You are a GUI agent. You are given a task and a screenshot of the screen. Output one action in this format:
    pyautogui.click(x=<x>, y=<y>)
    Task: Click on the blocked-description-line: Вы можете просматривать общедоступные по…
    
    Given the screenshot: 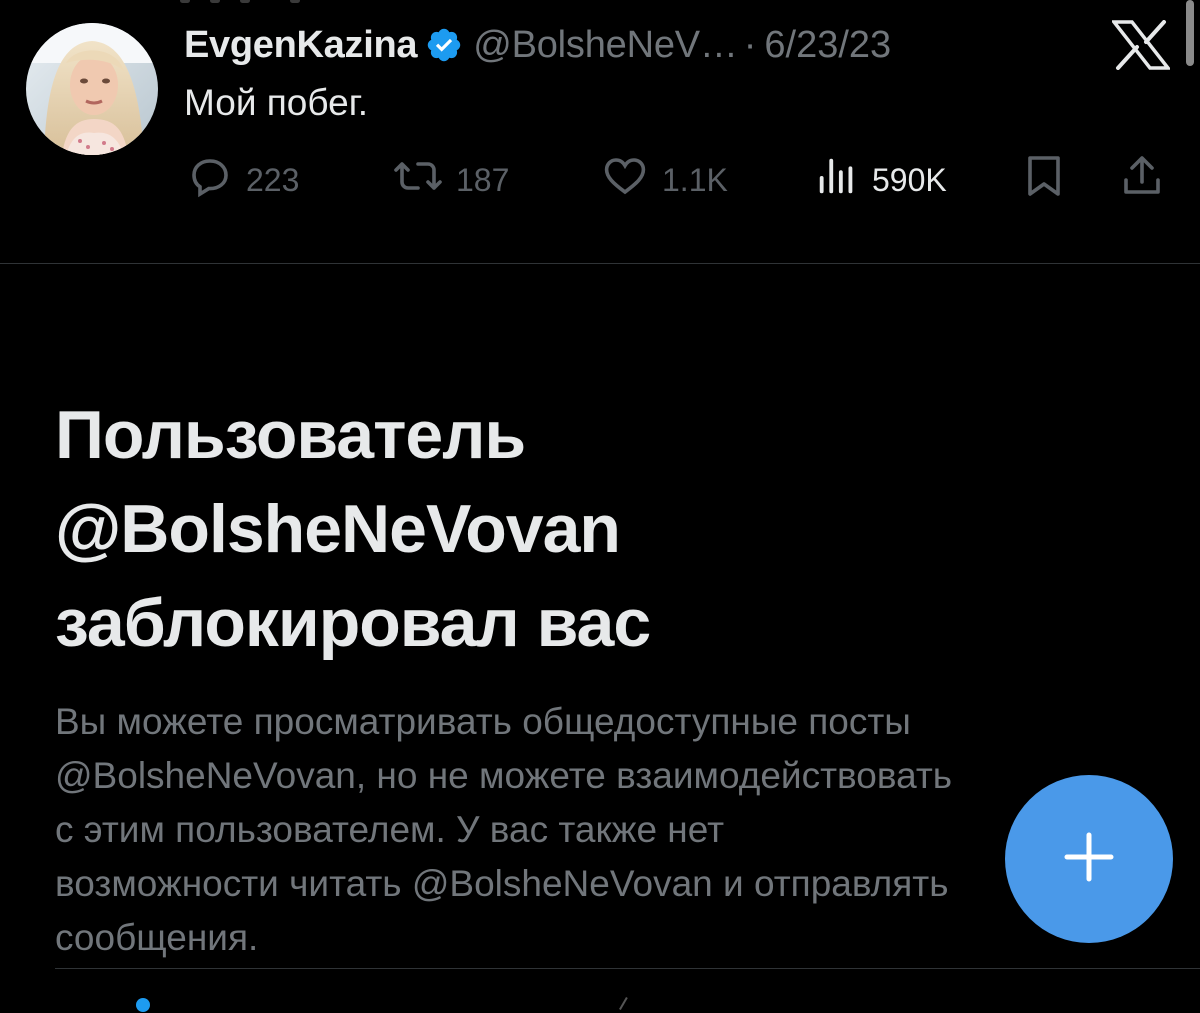 What is the action you would take?
    pyautogui.click(x=483, y=721)
    